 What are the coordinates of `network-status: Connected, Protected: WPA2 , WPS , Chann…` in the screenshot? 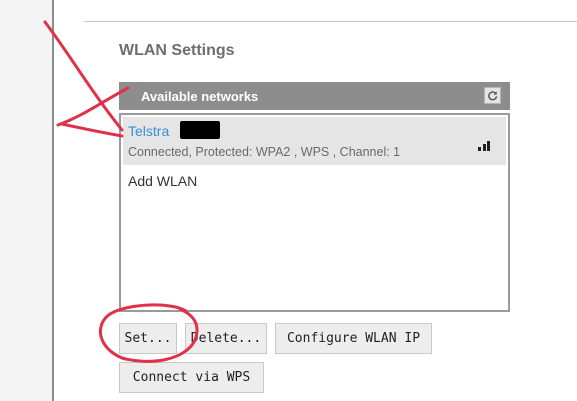 It's located at (264, 152).